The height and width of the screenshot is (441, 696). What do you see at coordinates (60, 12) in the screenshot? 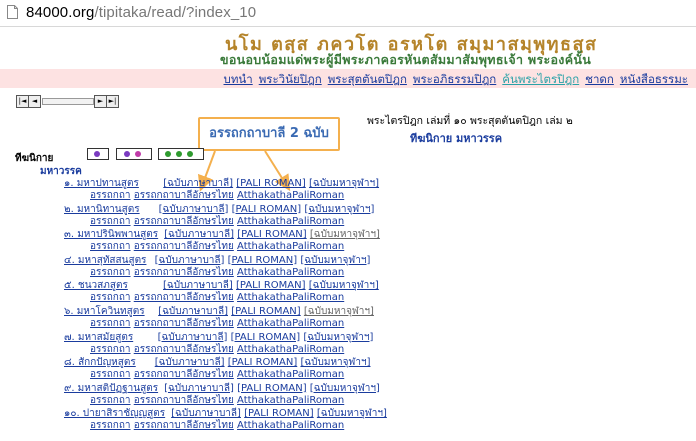
I see `url-domain: 84000.org` at bounding box center [60, 12].